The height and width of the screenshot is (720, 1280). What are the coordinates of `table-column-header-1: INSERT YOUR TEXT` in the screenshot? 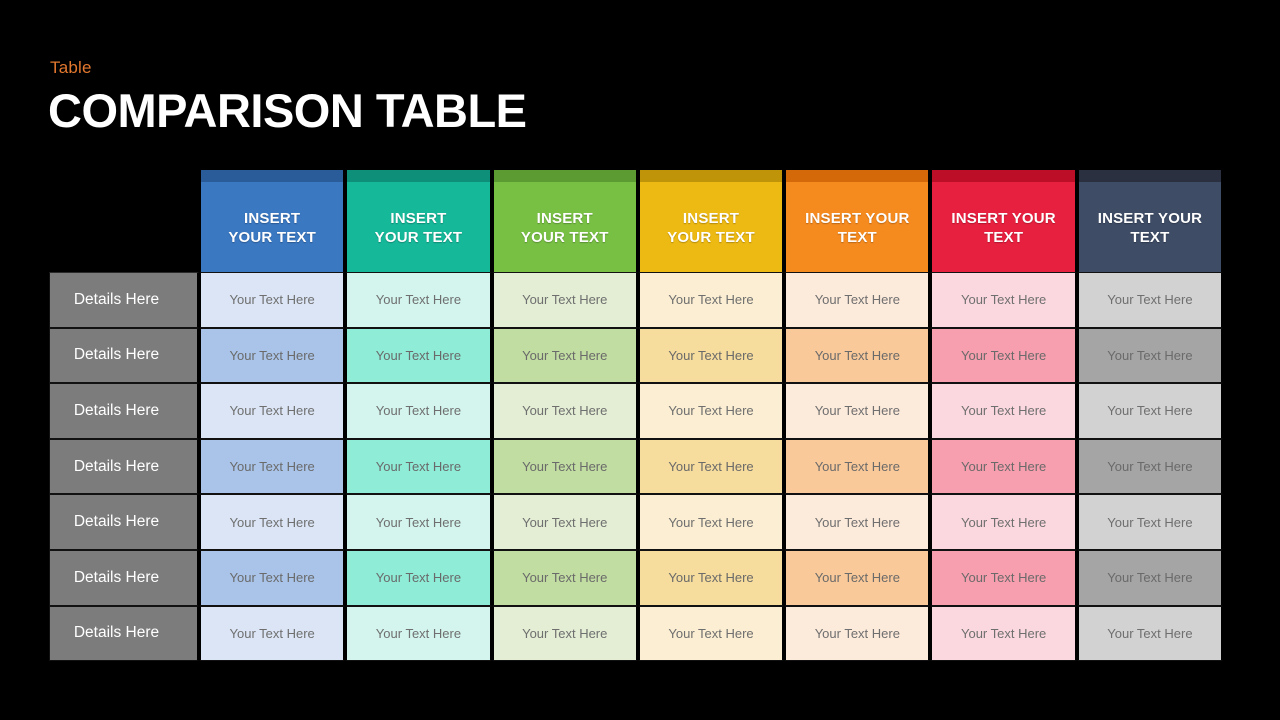 It's located at (272, 221).